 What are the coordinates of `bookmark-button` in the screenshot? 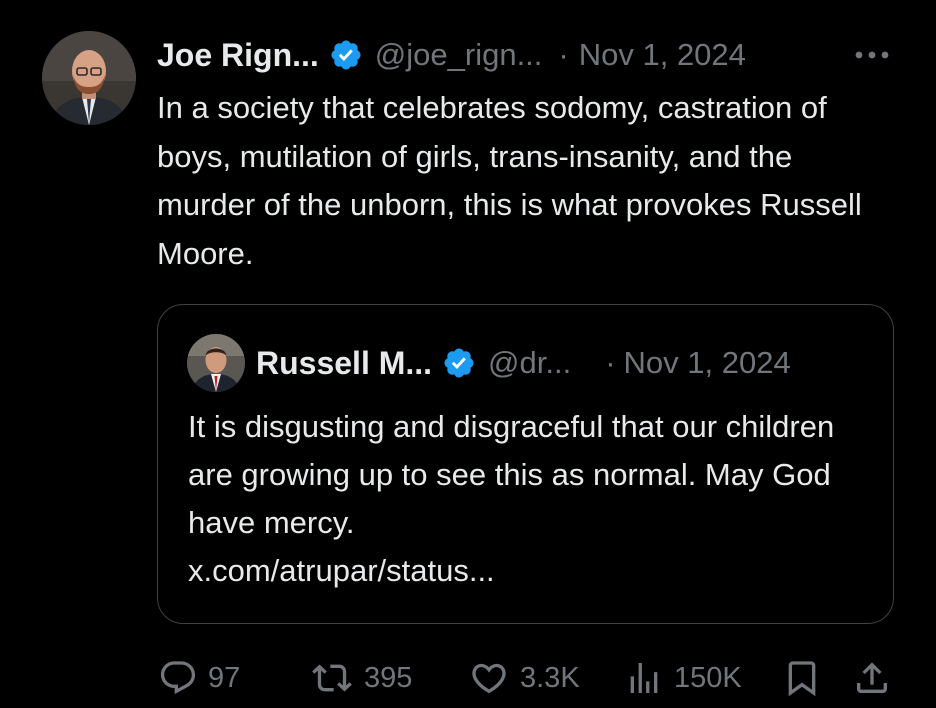 It's located at (802, 678).